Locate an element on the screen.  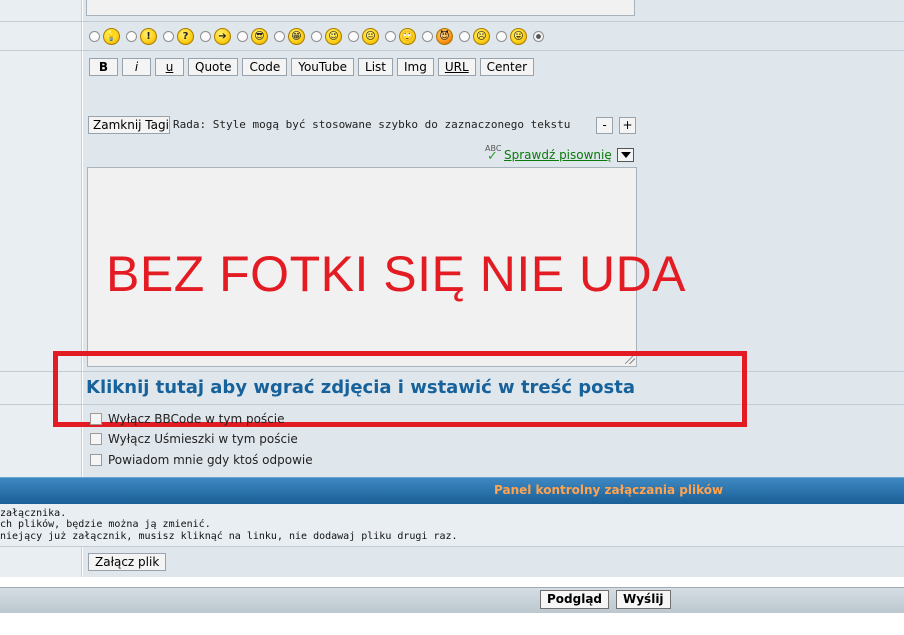
smiley-option: 💡 is located at coordinates (104, 36).